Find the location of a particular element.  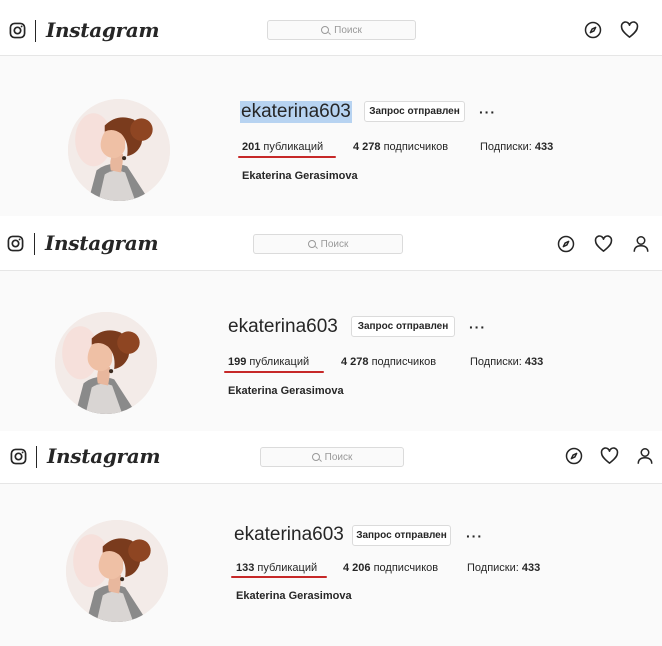

posts-count: 133 публикаций is located at coordinates (276, 568).